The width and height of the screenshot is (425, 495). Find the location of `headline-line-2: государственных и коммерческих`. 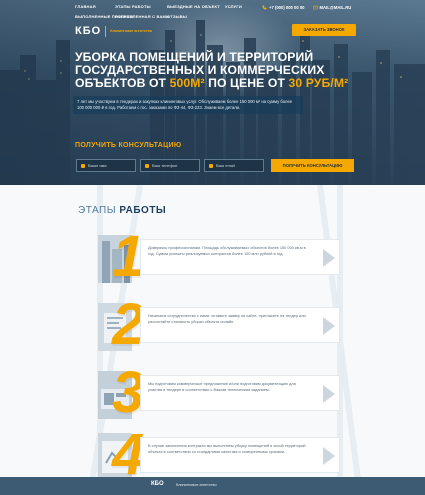

headline-line-2: государственных и коммерческих is located at coordinates (200, 70).